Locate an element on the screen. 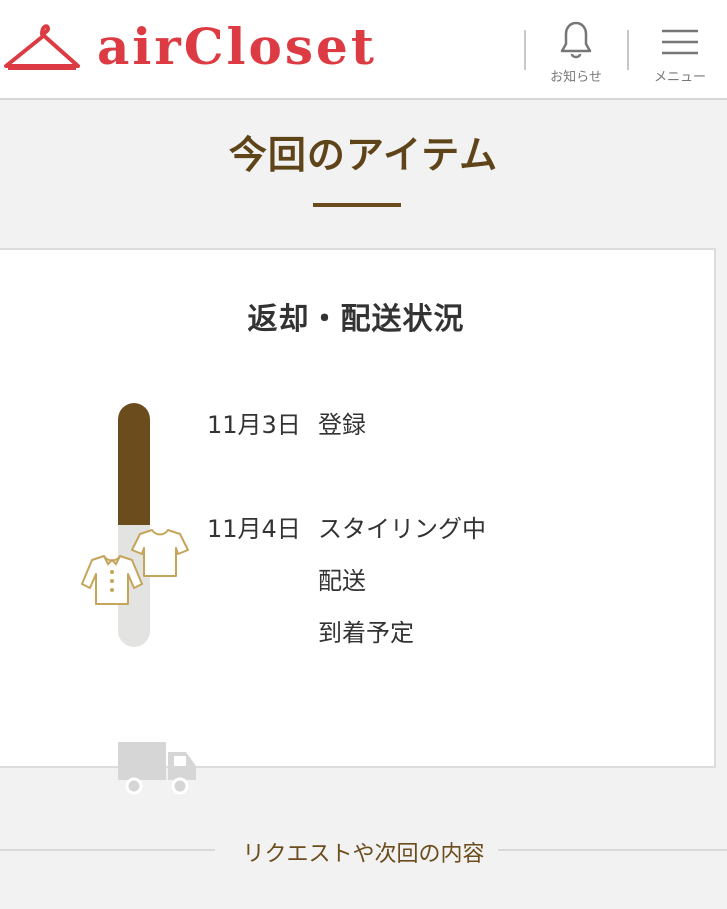 The image size is (727, 909). event-label: 登録 is located at coordinates (342, 425).